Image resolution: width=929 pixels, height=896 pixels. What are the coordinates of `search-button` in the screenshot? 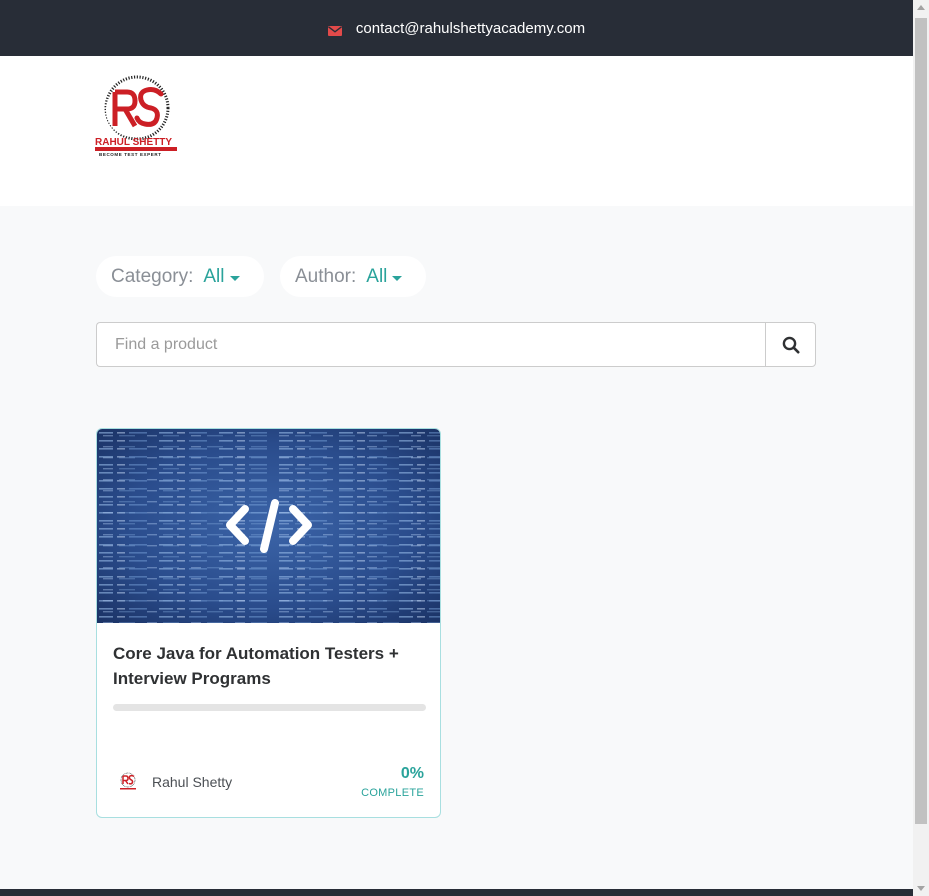 It's located at (790, 344).